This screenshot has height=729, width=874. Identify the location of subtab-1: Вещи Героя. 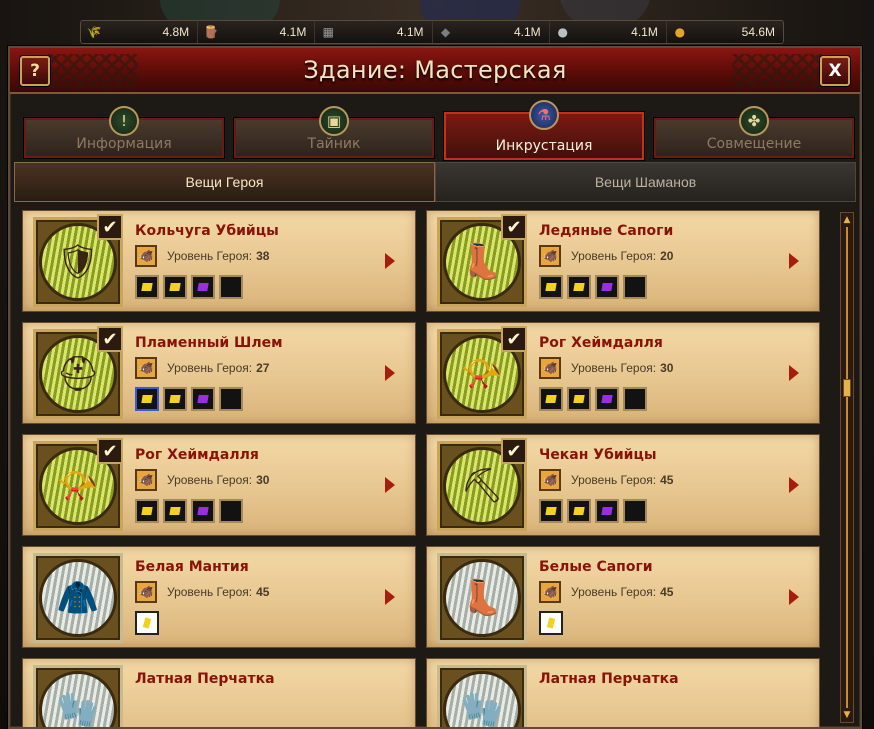
(224, 182).